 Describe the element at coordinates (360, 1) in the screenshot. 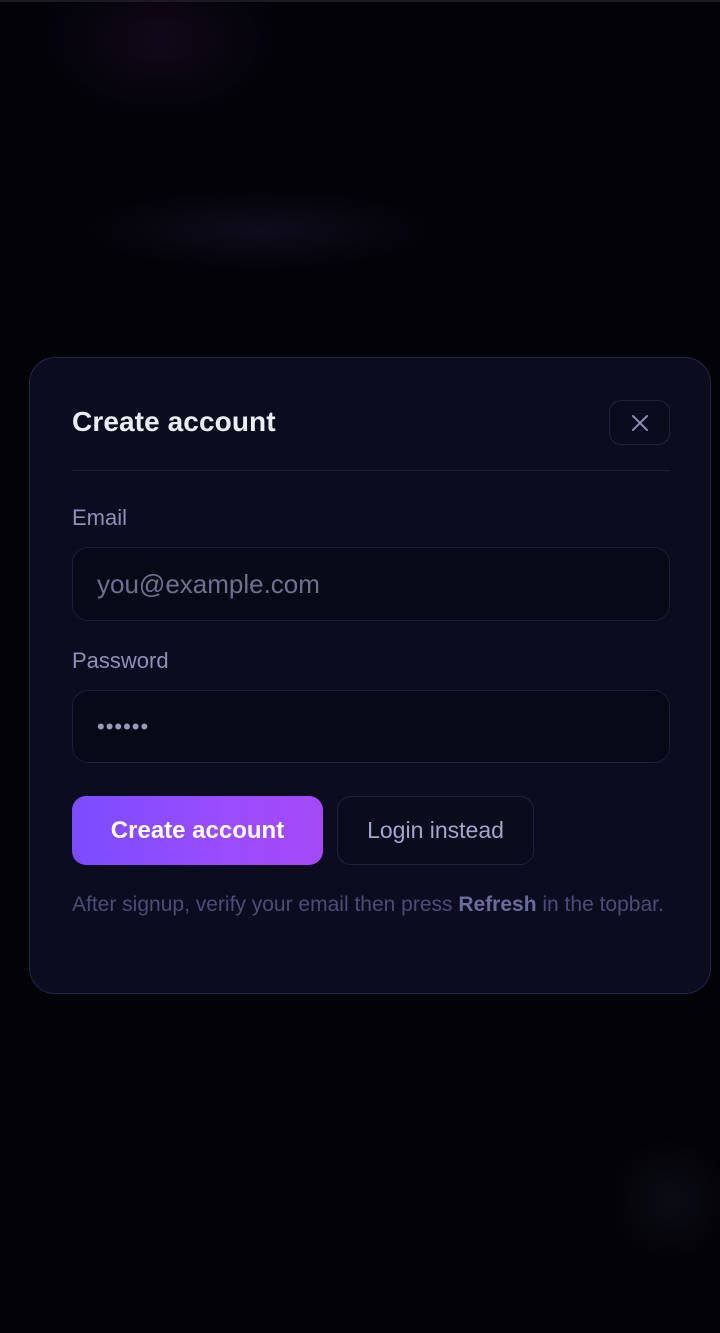

I see `top-edge` at that location.